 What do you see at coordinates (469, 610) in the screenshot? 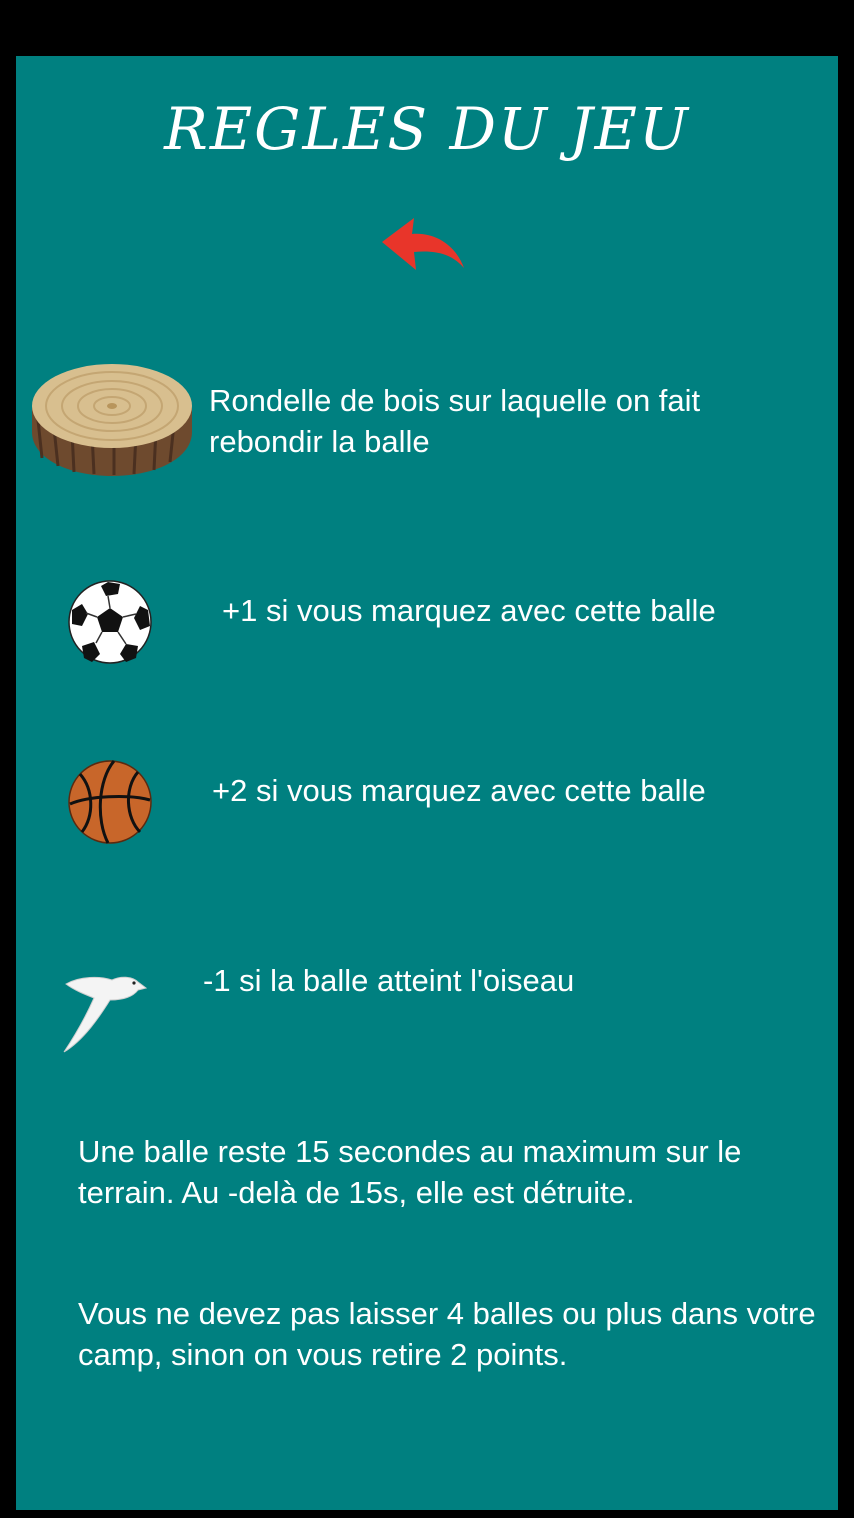
I see `rule-text-soccer: +1 si vous marquez avec cette balle` at bounding box center [469, 610].